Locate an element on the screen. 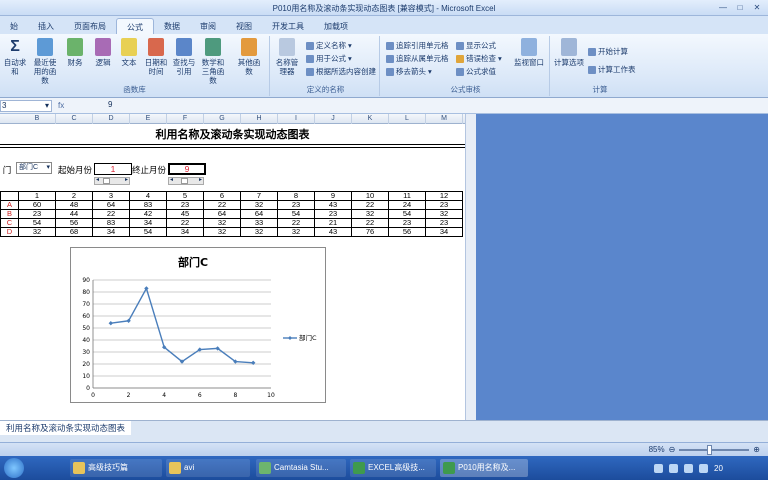  tab-addins: 加载项 is located at coordinates (336, 26).